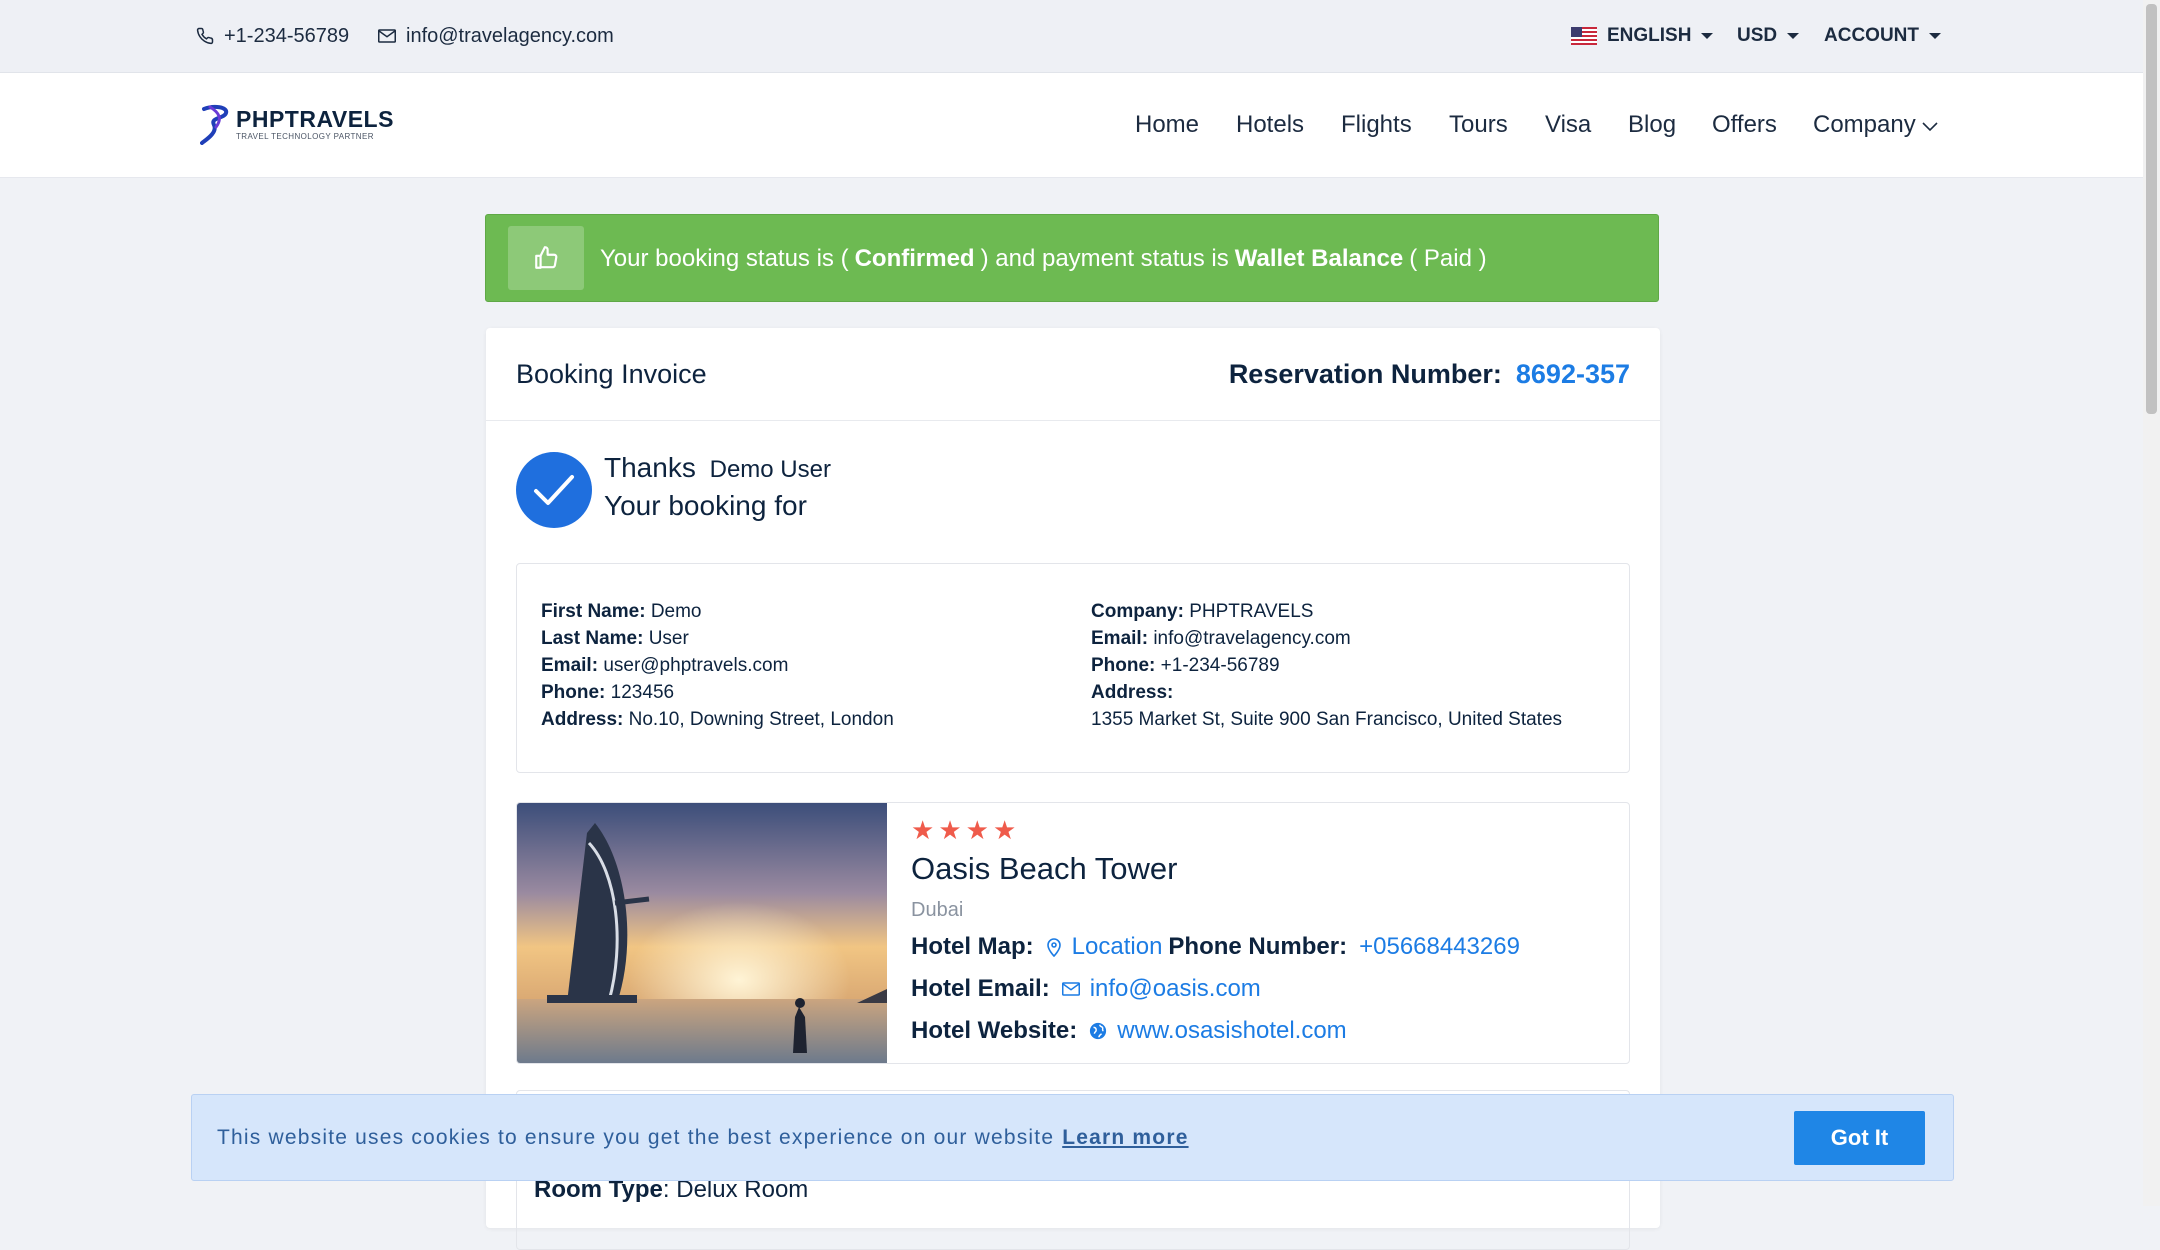 Image resolution: width=2160 pixels, height=1250 pixels. I want to click on hotel-city: Dubai, so click(937, 910).